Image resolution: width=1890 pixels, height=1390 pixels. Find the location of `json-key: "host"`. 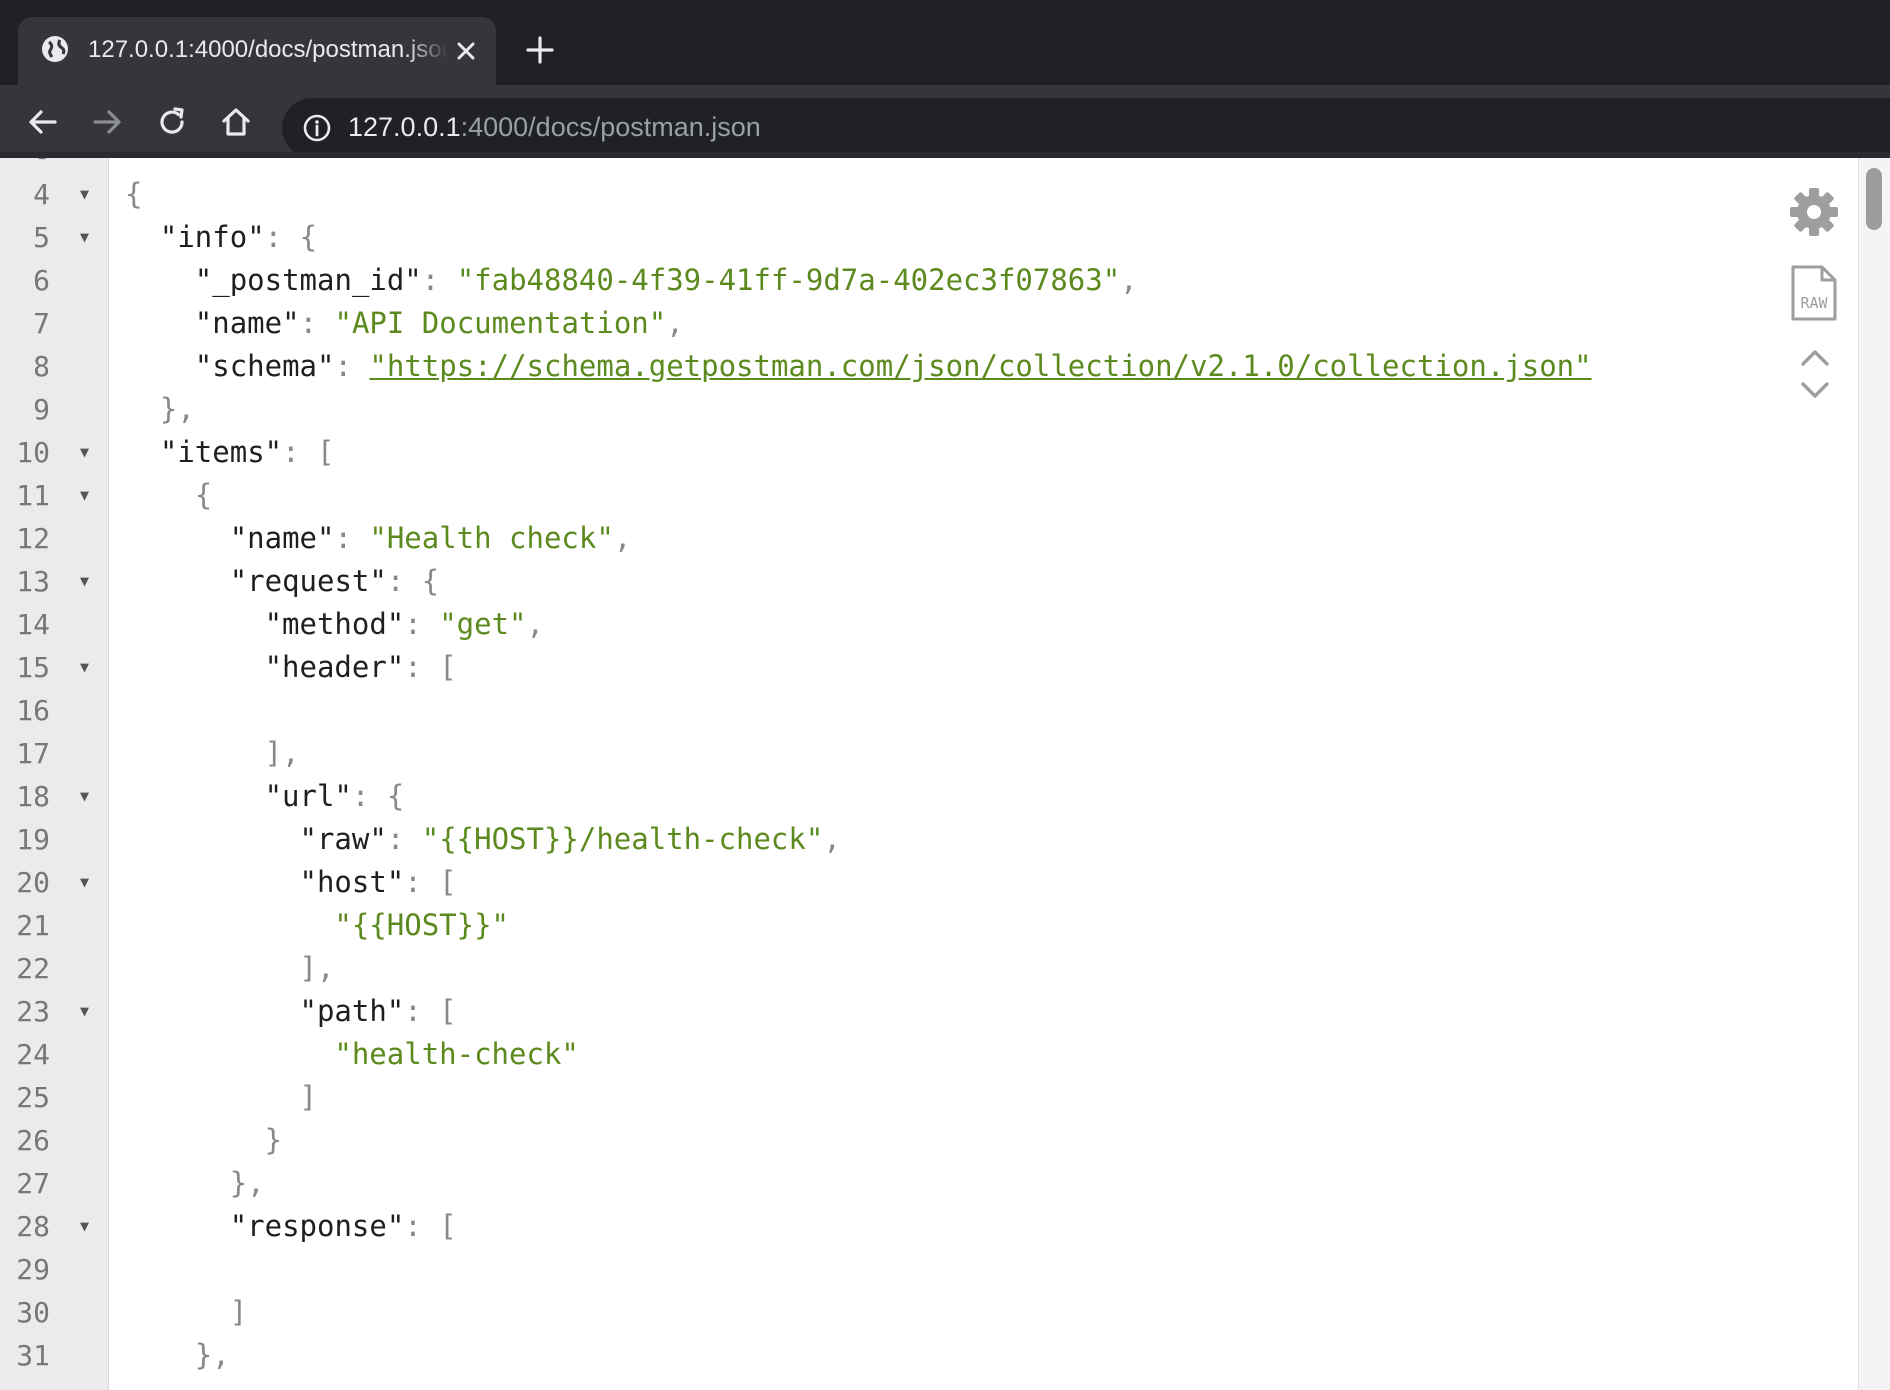

json-key: "host" is located at coordinates (352, 882).